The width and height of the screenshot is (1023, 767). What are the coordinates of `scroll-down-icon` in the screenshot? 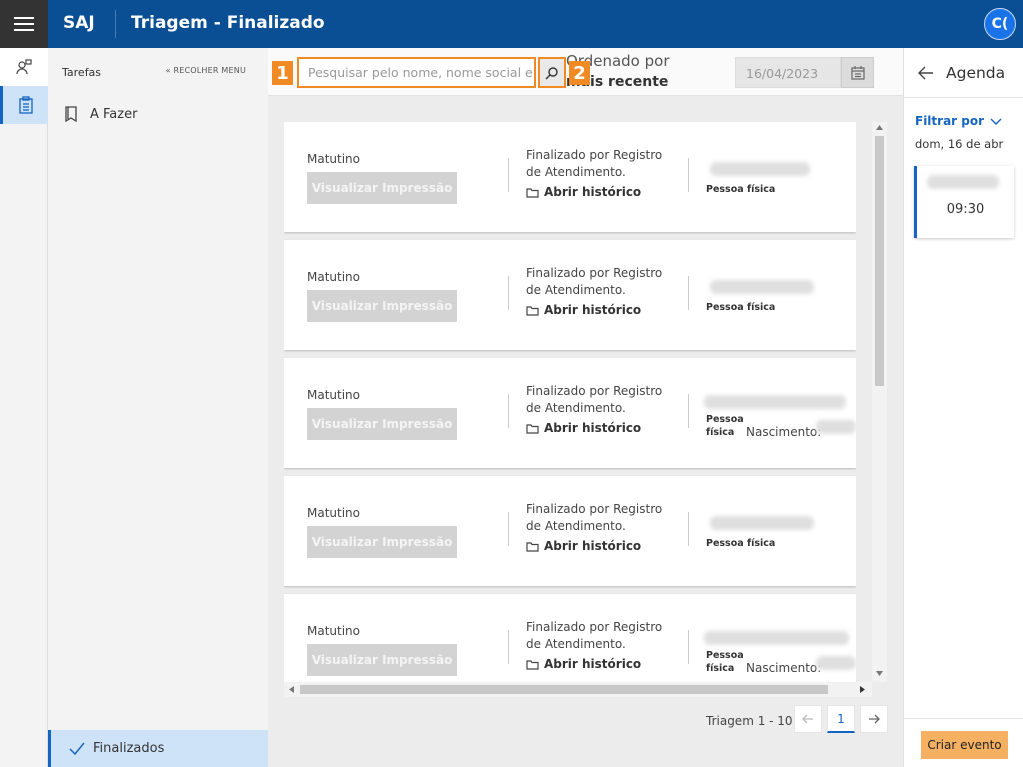 It's located at (879, 673).